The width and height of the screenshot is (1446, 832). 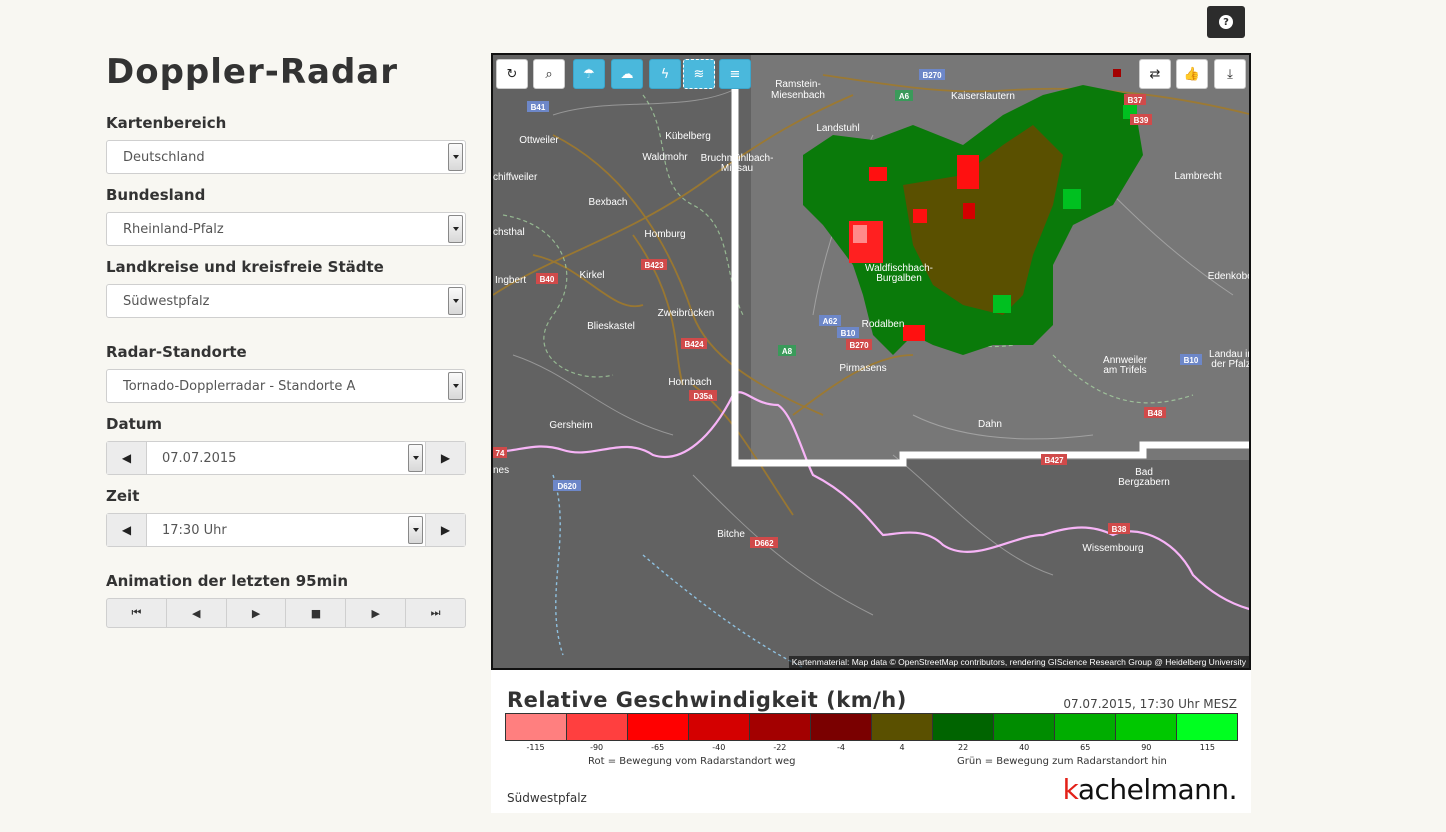 What do you see at coordinates (156, 195) in the screenshot?
I see `bundesland-label: Bundesland` at bounding box center [156, 195].